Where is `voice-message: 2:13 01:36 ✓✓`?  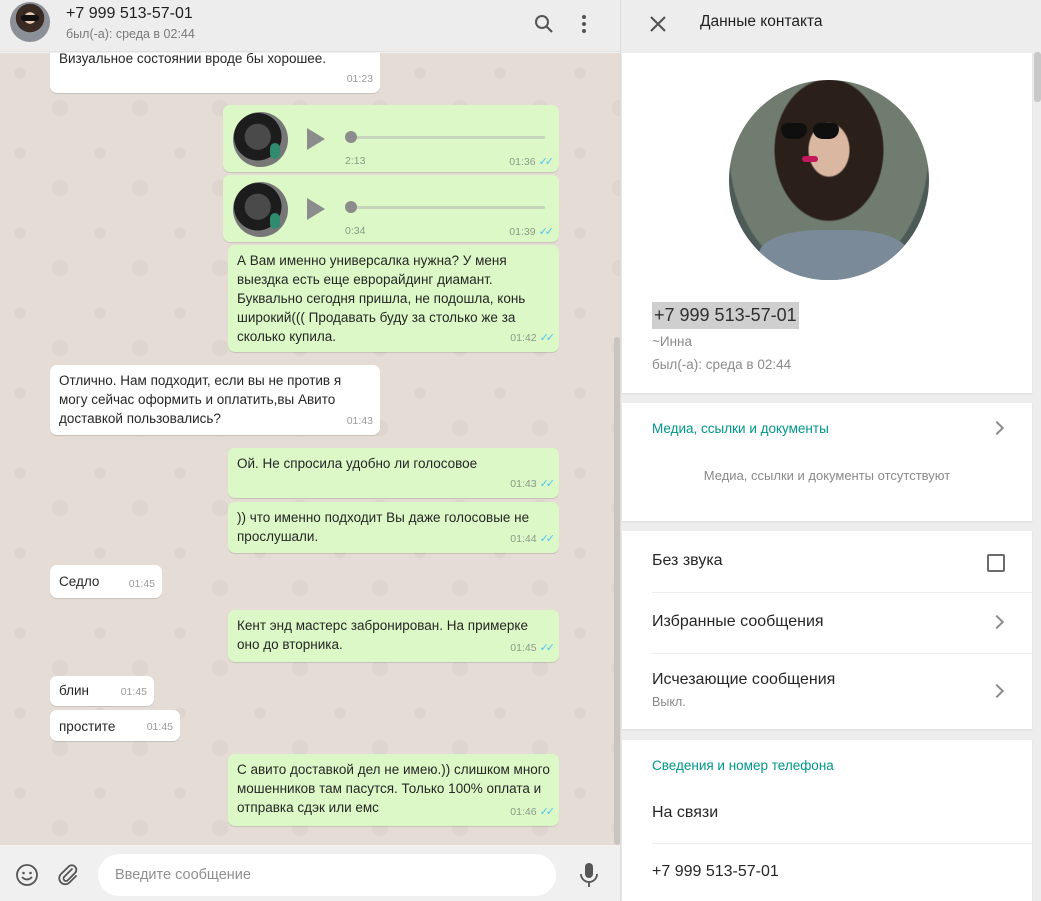 voice-message: 2:13 01:36 ✓✓ is located at coordinates (391, 138).